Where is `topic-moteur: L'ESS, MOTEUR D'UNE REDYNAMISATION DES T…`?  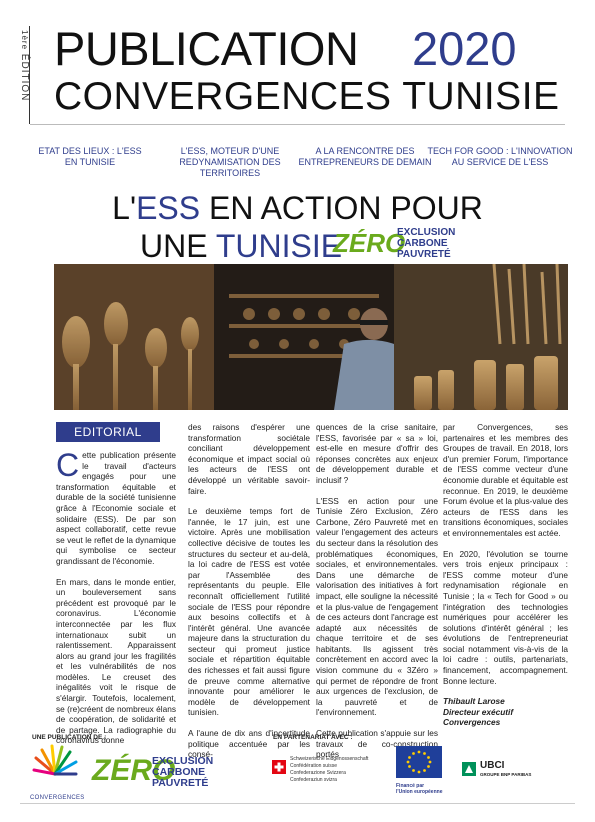
topic-moteur: L'ESS, MOTEUR D'UNE REDYNAMISATION DES T… is located at coordinates (230, 162).